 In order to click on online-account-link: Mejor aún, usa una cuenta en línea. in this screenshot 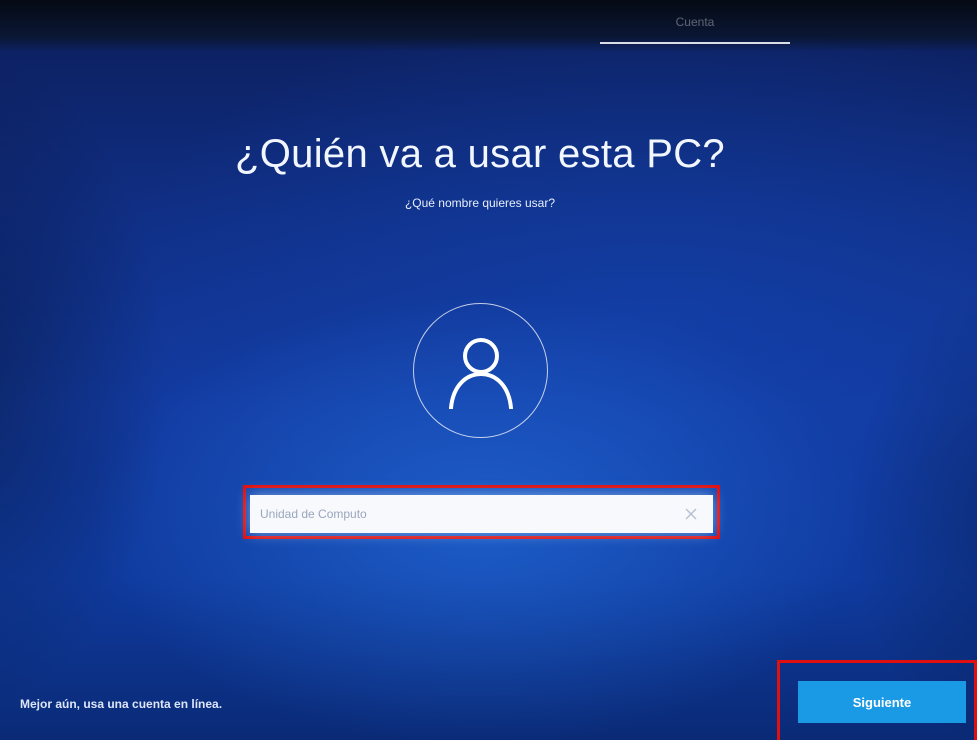, I will do `click(121, 704)`.